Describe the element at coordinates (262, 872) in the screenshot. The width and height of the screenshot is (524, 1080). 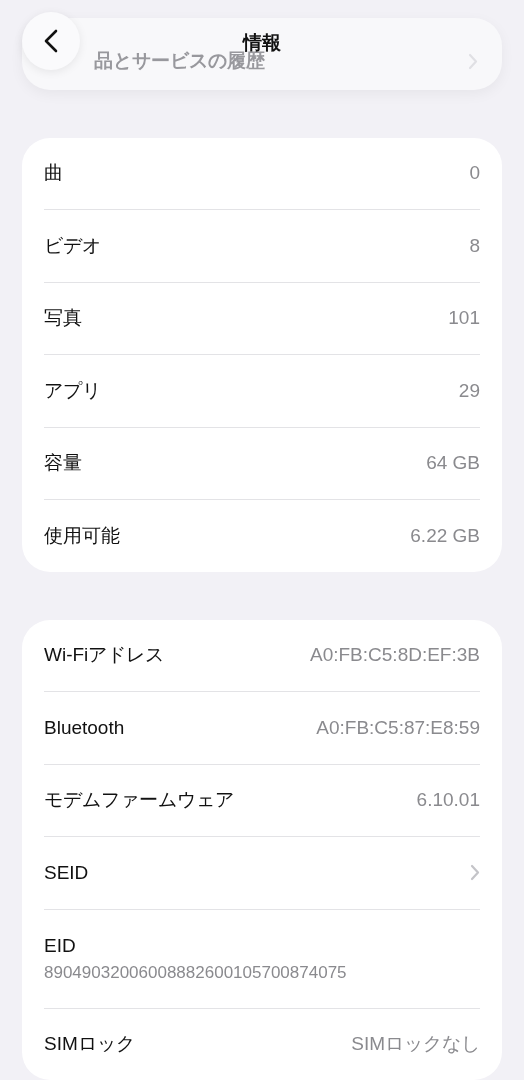
I see `list-row: SEID` at that location.